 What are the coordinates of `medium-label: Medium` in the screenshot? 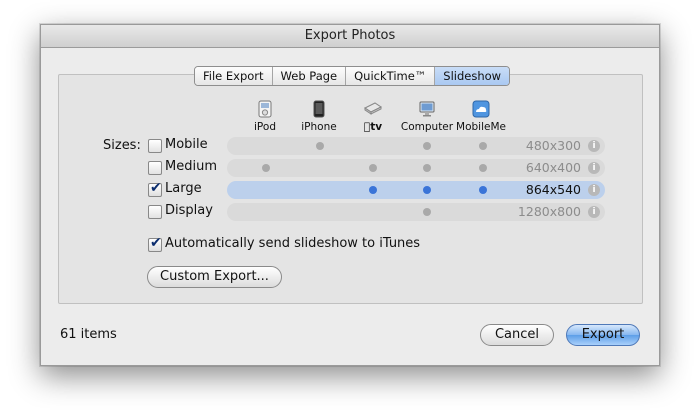 It's located at (191, 166).